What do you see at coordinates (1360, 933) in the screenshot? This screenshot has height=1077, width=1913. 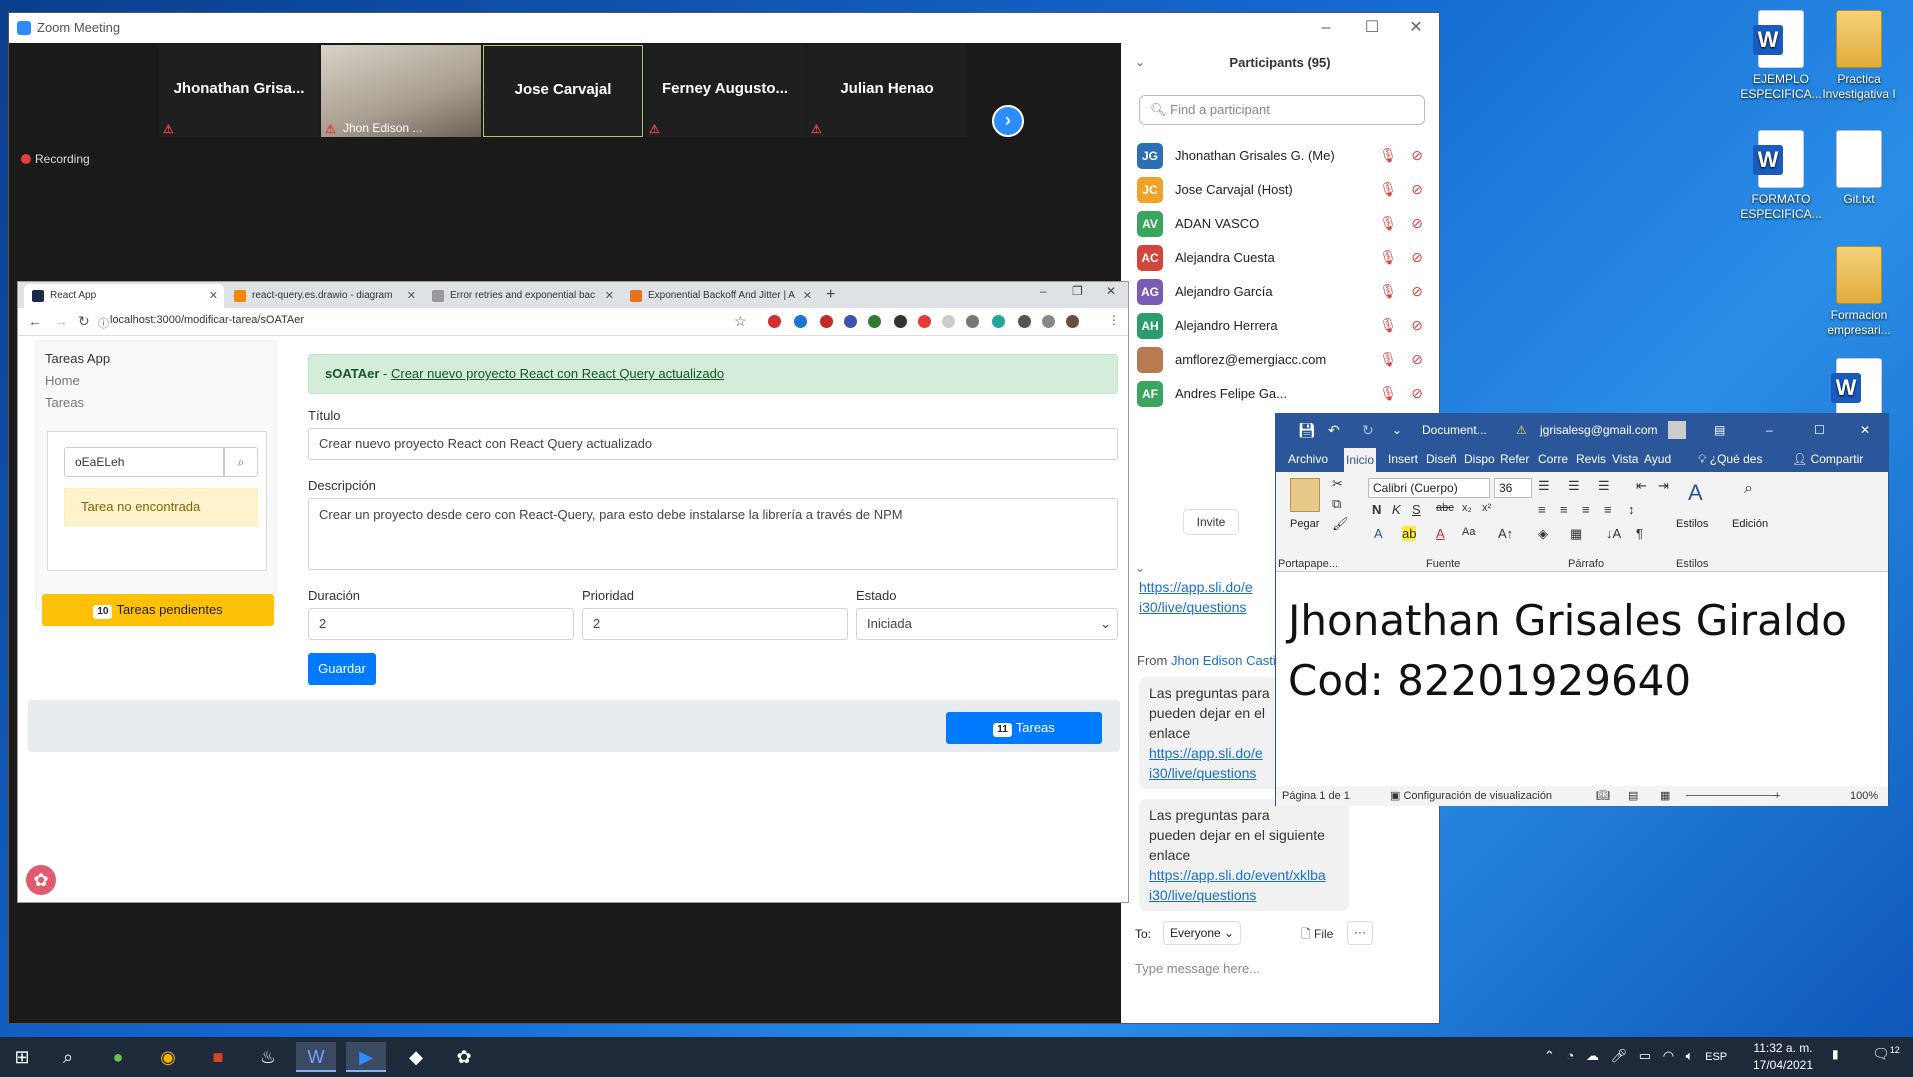 I see `more-options-button: ···` at bounding box center [1360, 933].